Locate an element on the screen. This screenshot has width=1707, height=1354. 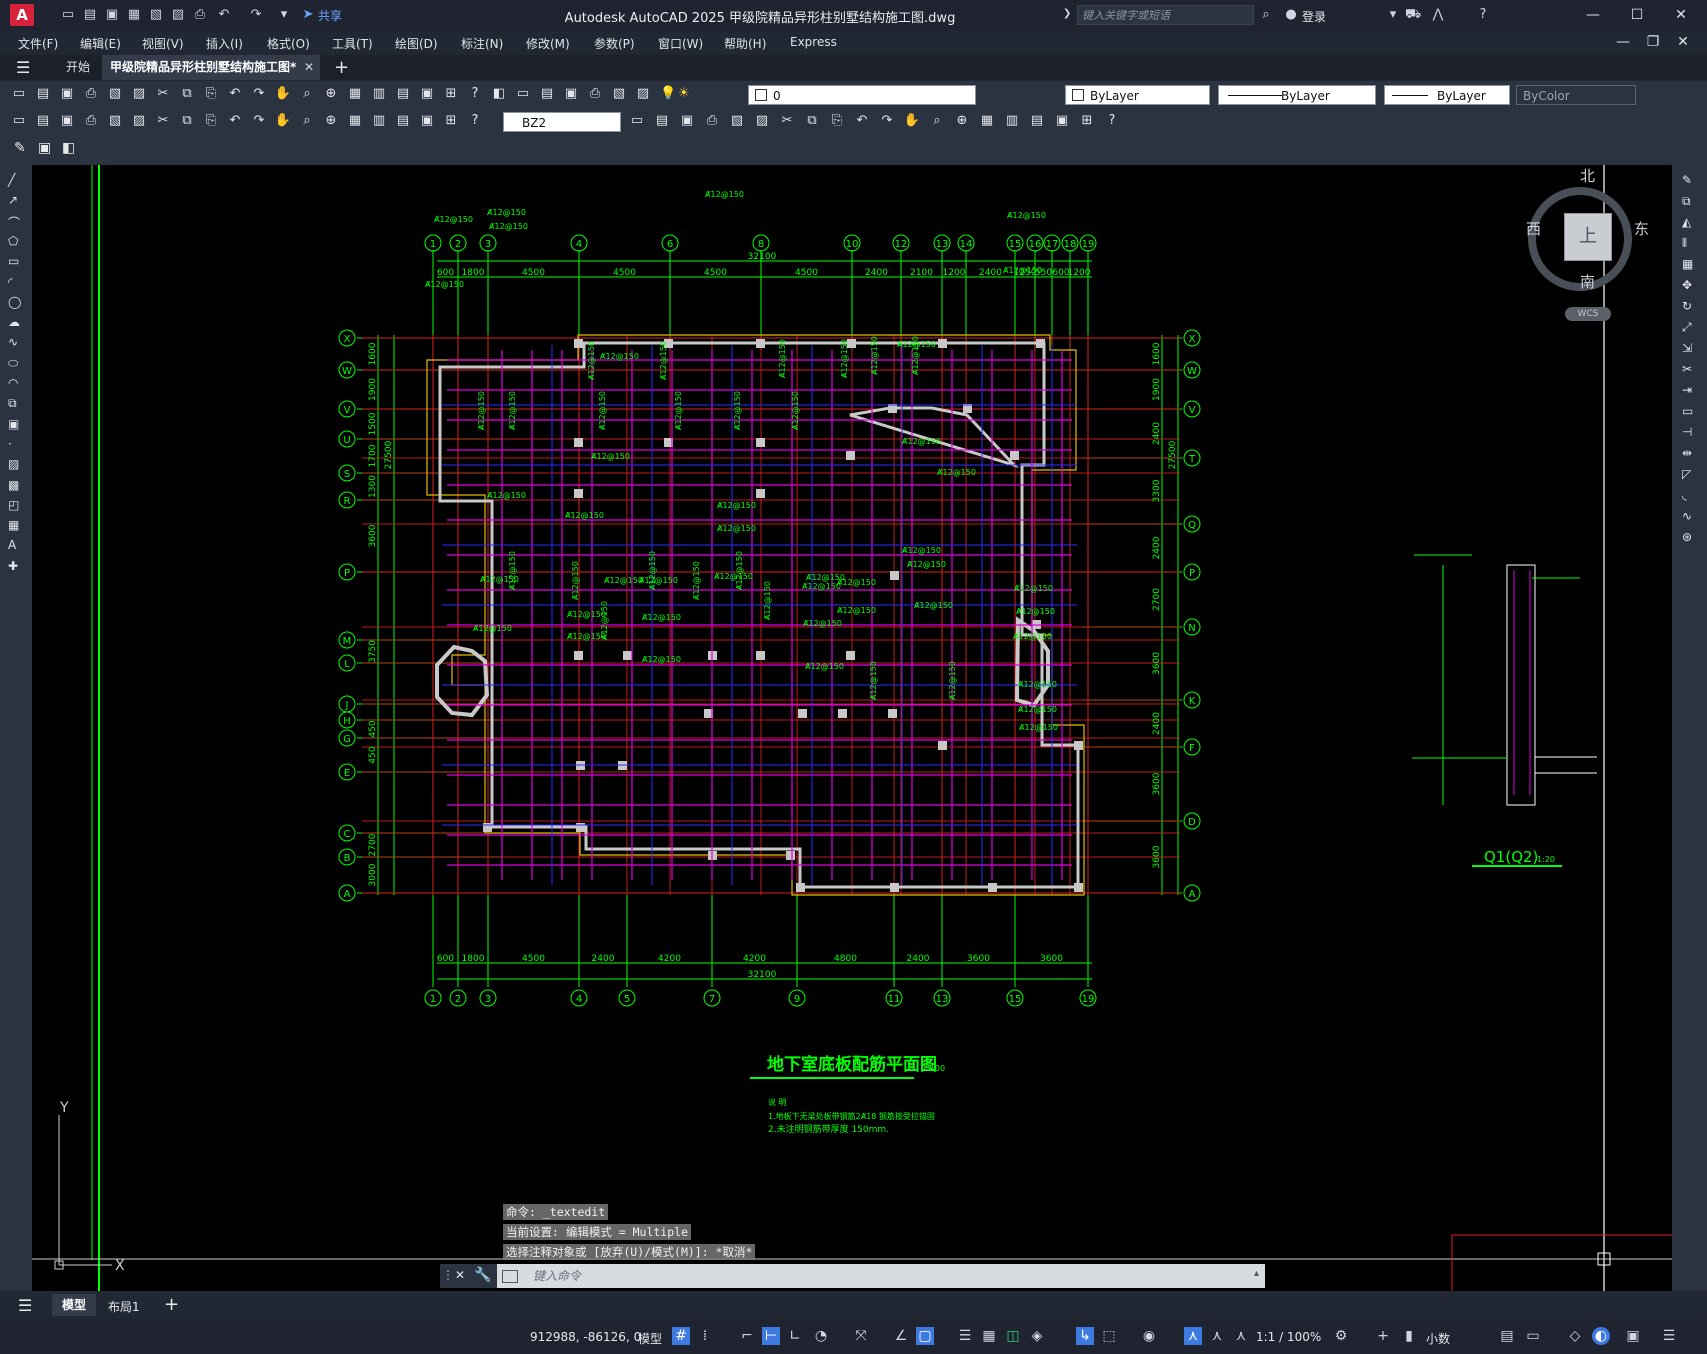
dim-update-icon: ? is located at coordinates (475, 121).